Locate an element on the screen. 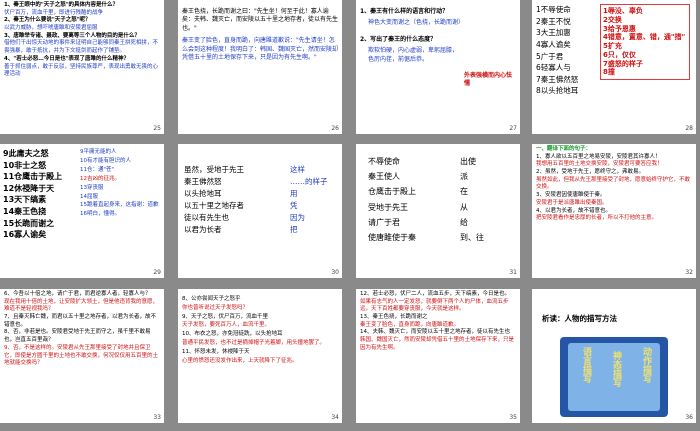 The width and height of the screenshot is (700, 431). slide-number: 28 is located at coordinates (689, 128).